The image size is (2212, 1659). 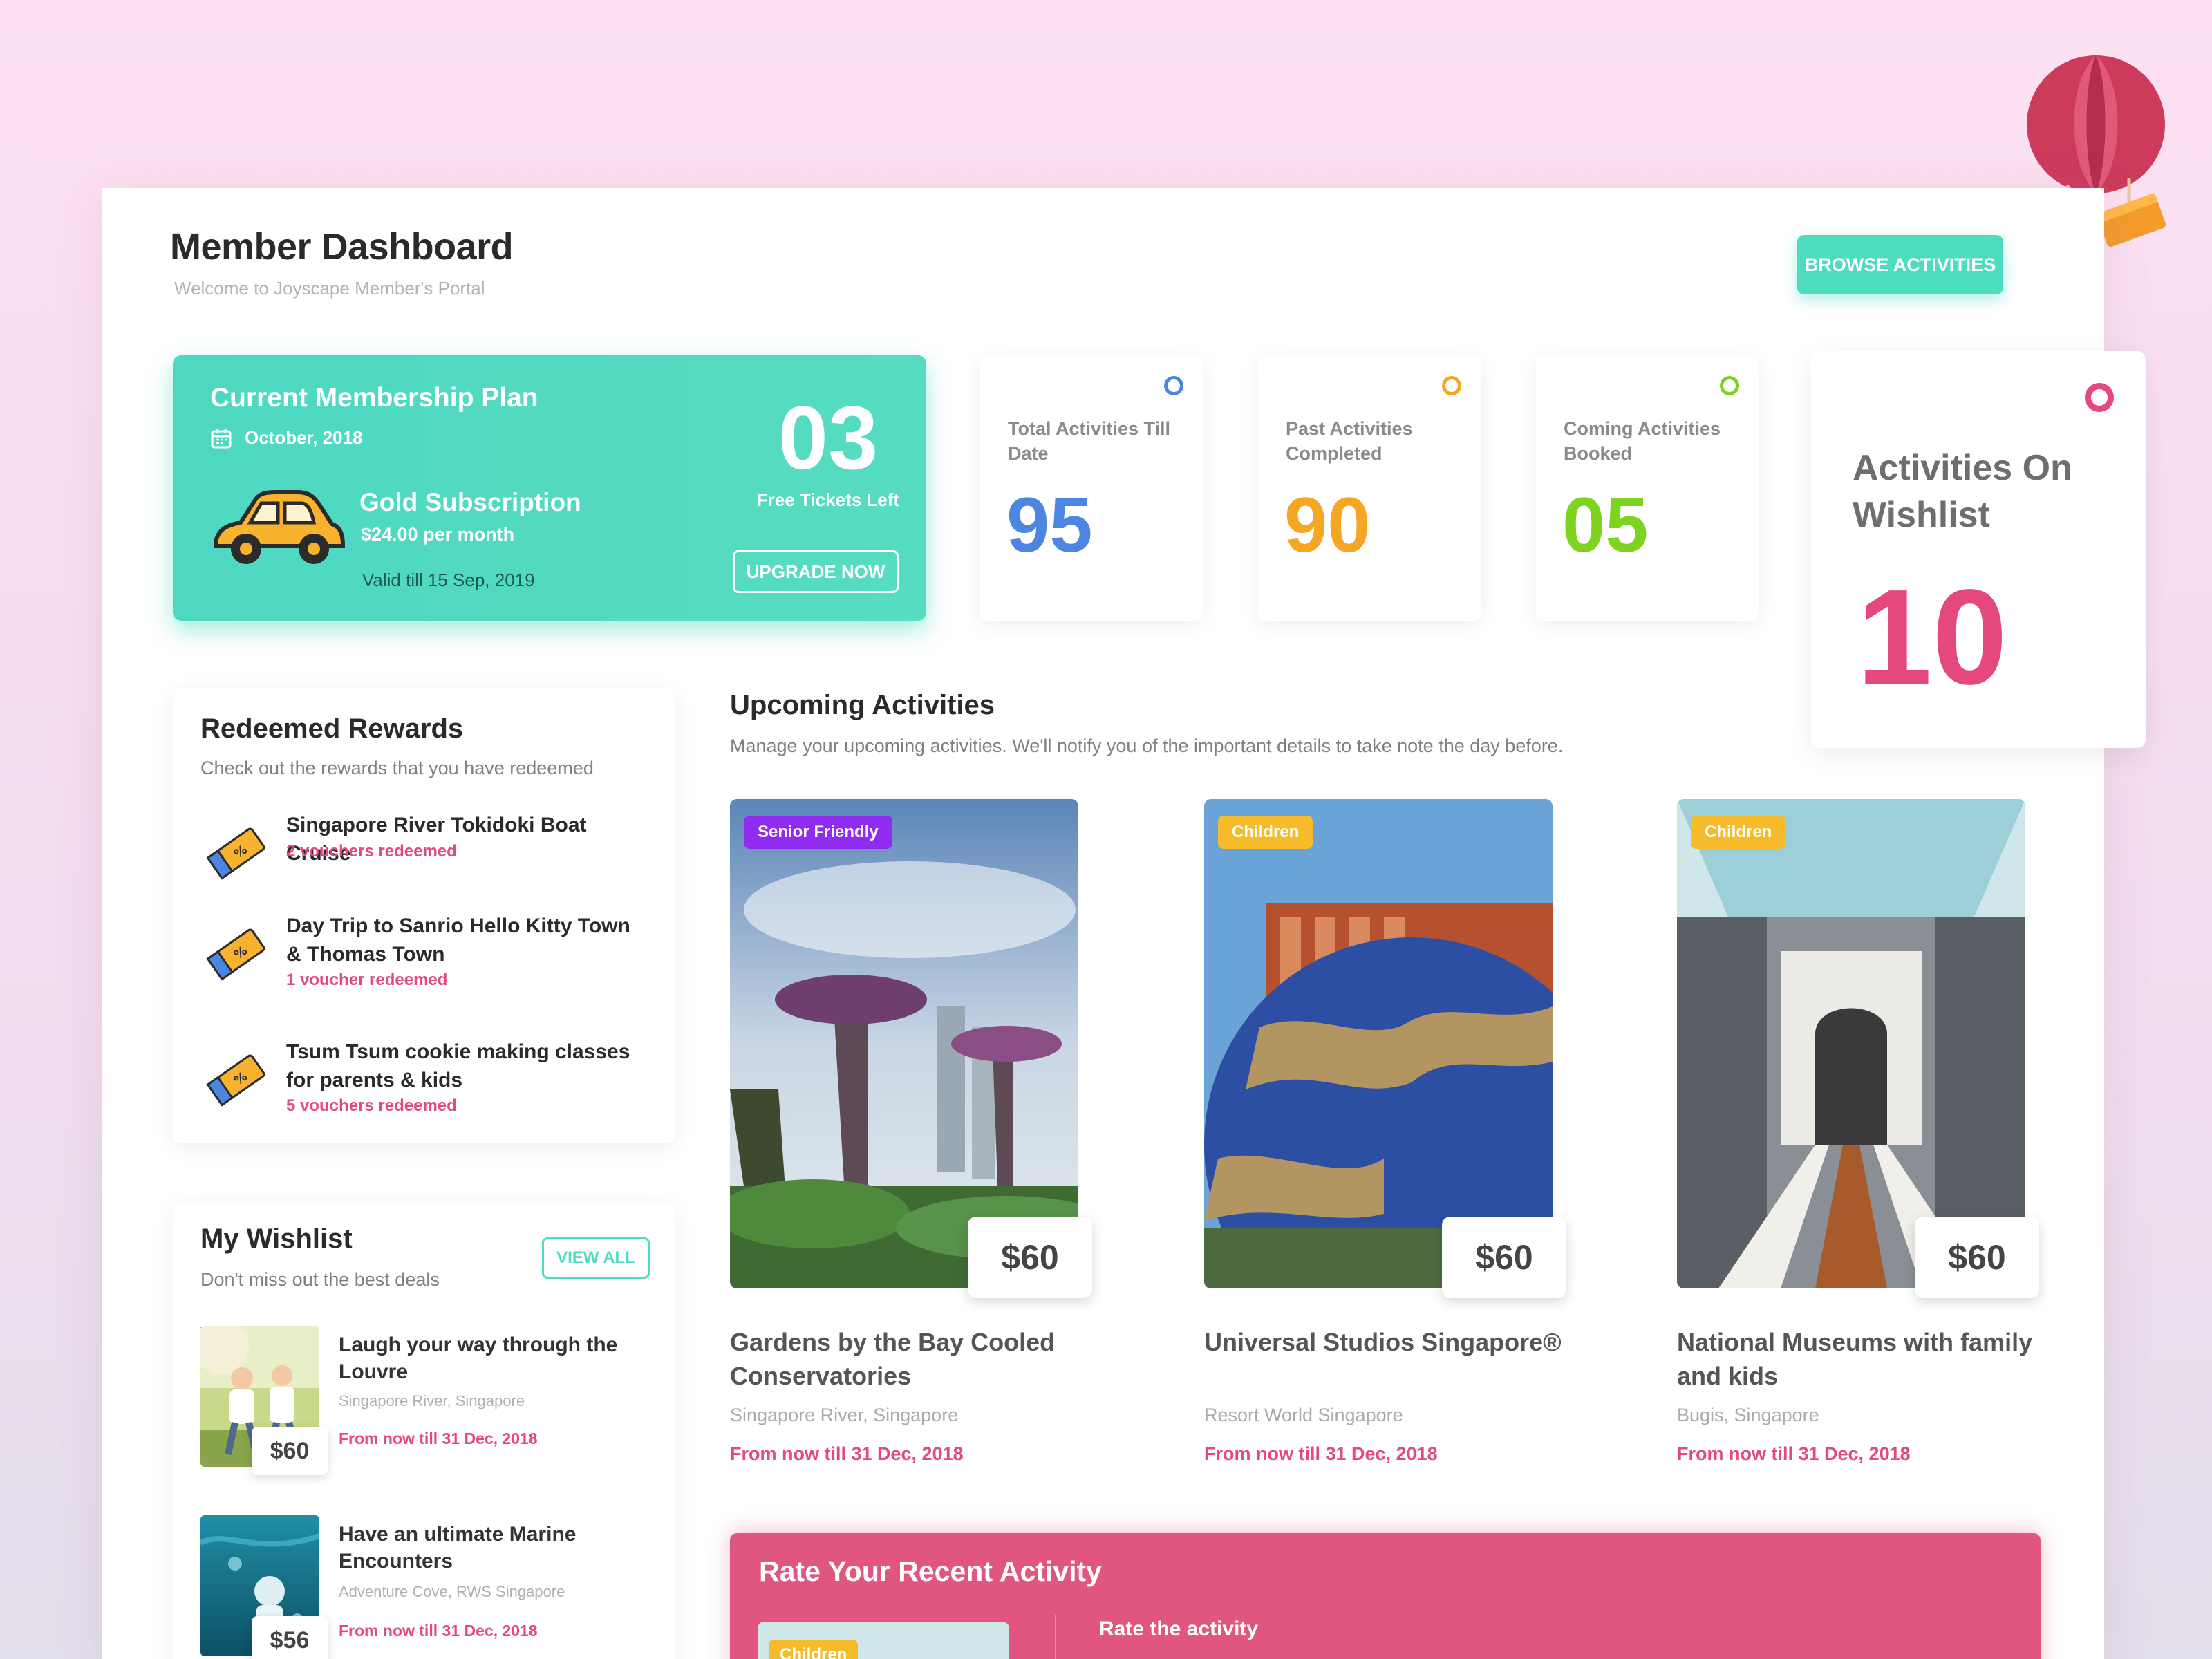 What do you see at coordinates (1962, 491) in the screenshot?
I see `wishlist-stat-label: Activities On Wishlist` at bounding box center [1962, 491].